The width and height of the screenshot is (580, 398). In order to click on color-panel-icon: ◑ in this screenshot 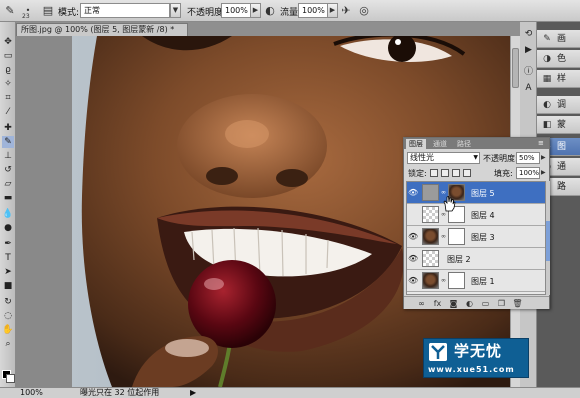, I will do `click(547, 59)`.